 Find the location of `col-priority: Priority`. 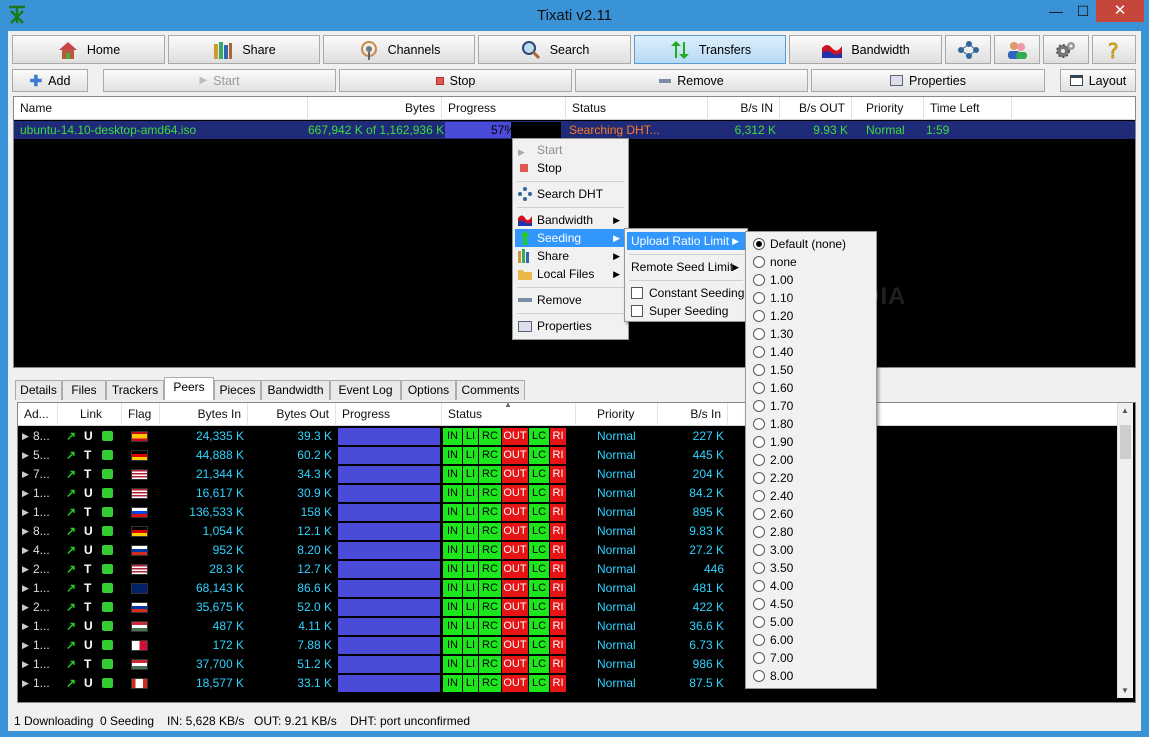

col-priority: Priority is located at coordinates (892, 108).